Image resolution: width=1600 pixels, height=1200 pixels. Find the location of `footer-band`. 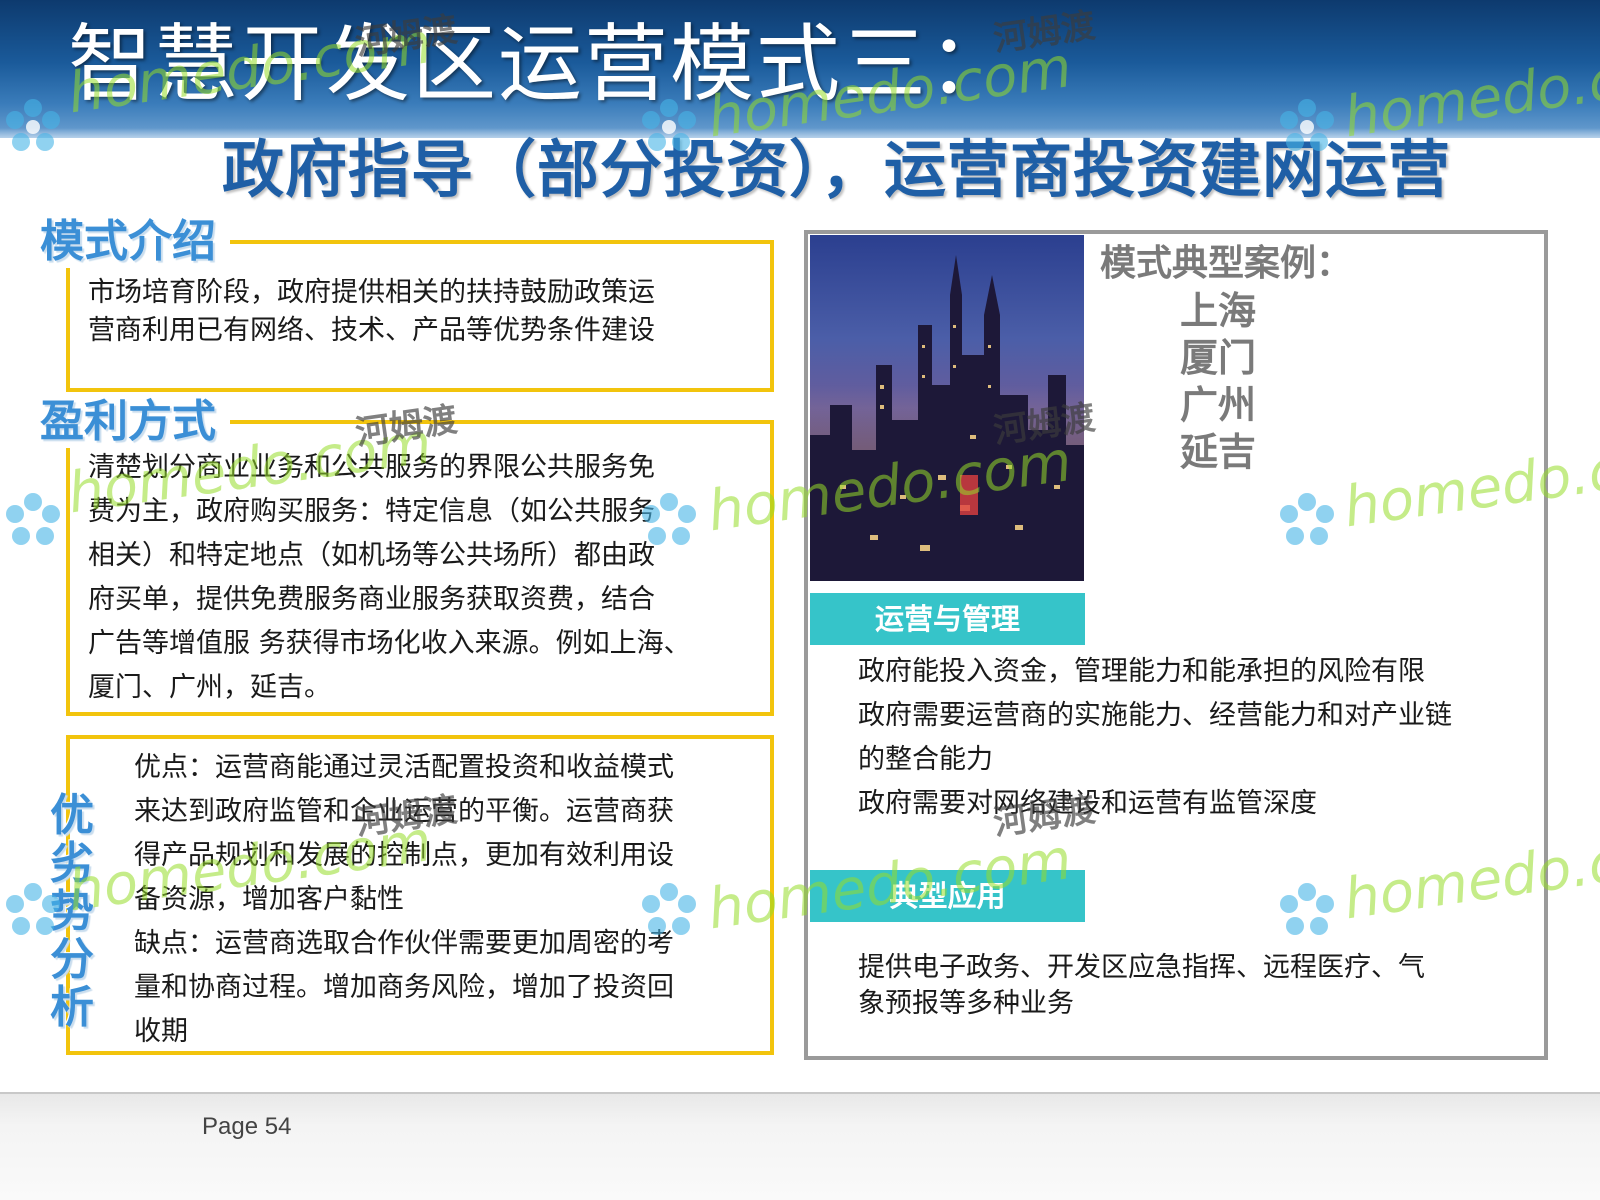

footer-band is located at coordinates (800, 1146).